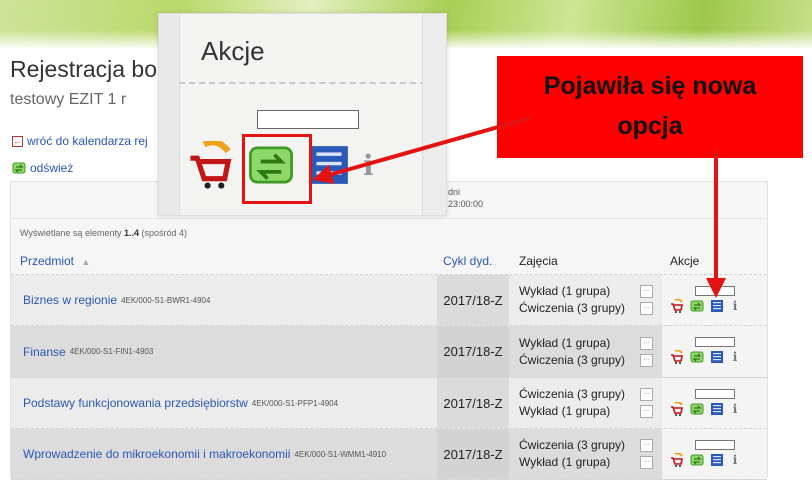 This screenshot has height=482, width=812. Describe the element at coordinates (295, 403) in the screenshot. I see `subject-code: 4EK/000-S1-PFP1-4904` at that location.